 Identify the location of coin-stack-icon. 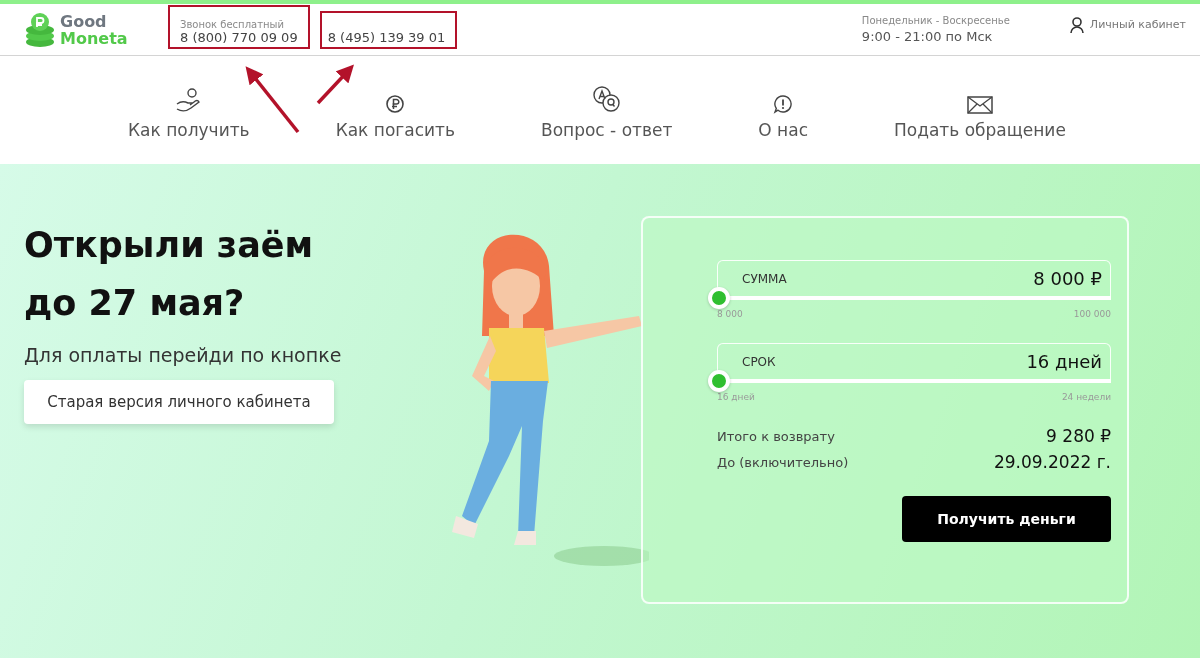
(40, 29).